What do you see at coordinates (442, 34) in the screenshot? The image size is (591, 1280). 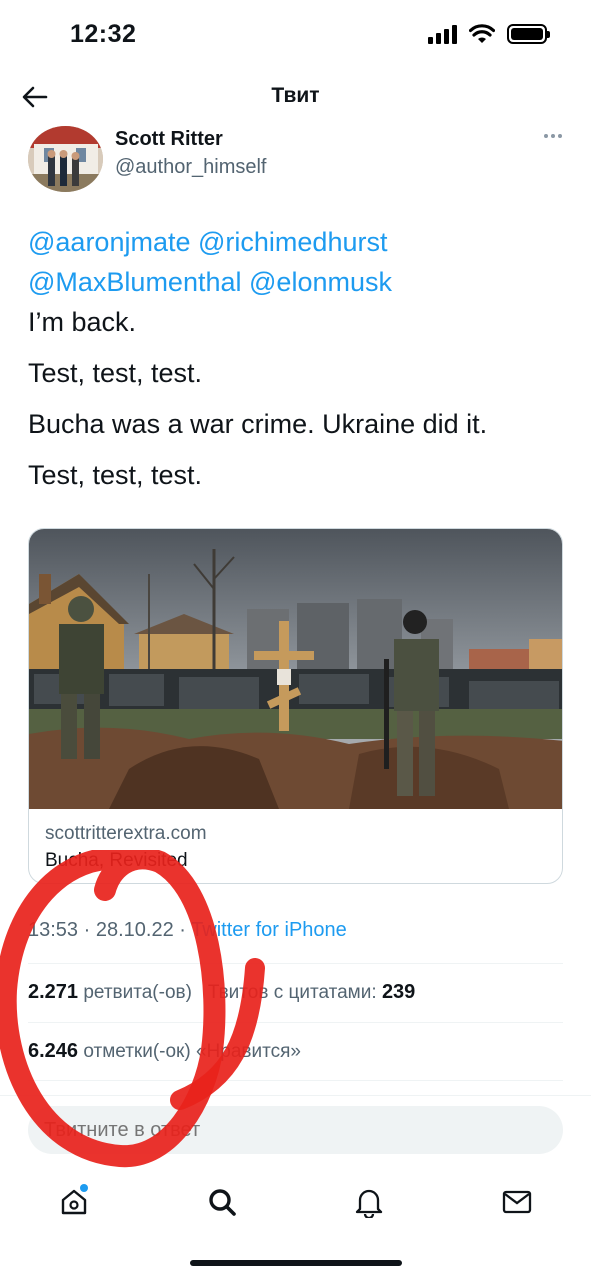 I see `signal-icon` at bounding box center [442, 34].